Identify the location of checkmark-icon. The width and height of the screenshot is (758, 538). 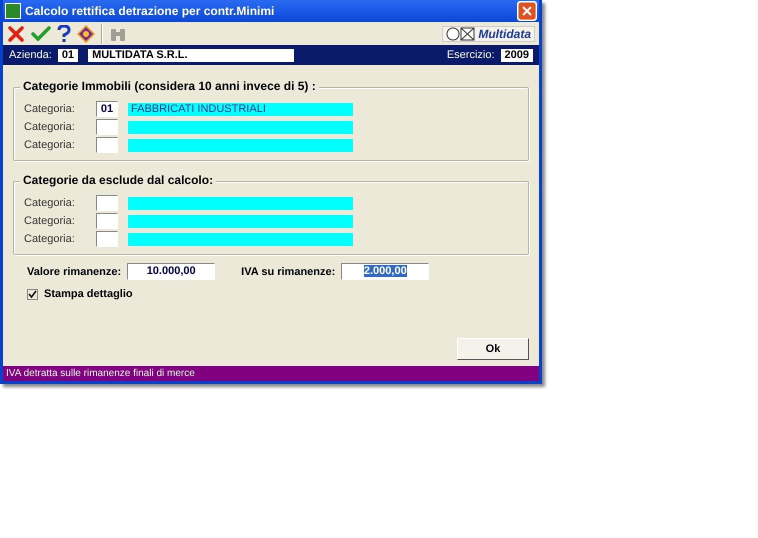
(41, 33).